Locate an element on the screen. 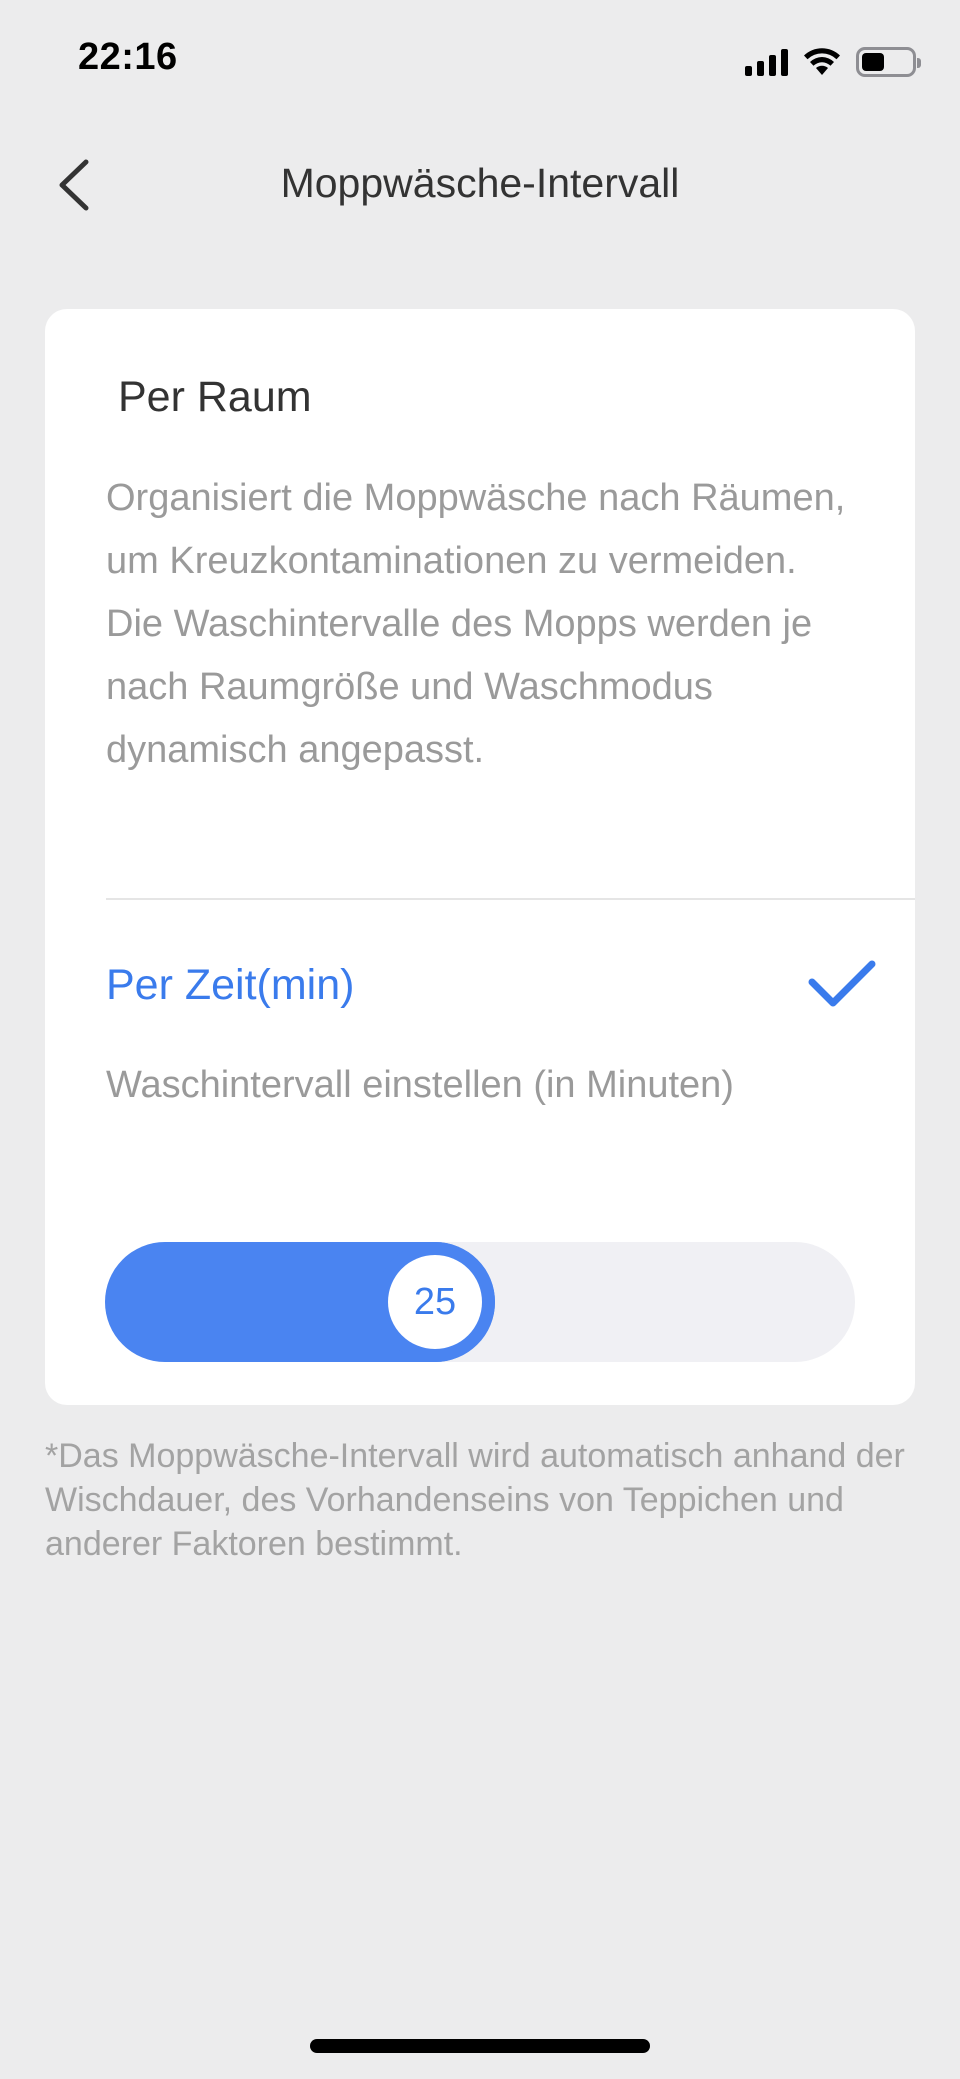 This screenshot has width=960, height=2079. slider-value: 25 is located at coordinates (435, 1302).